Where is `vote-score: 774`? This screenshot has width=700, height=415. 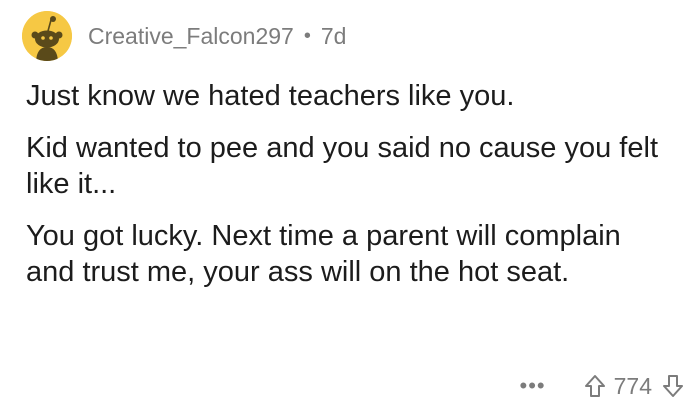
vote-score: 774 is located at coordinates (632, 385).